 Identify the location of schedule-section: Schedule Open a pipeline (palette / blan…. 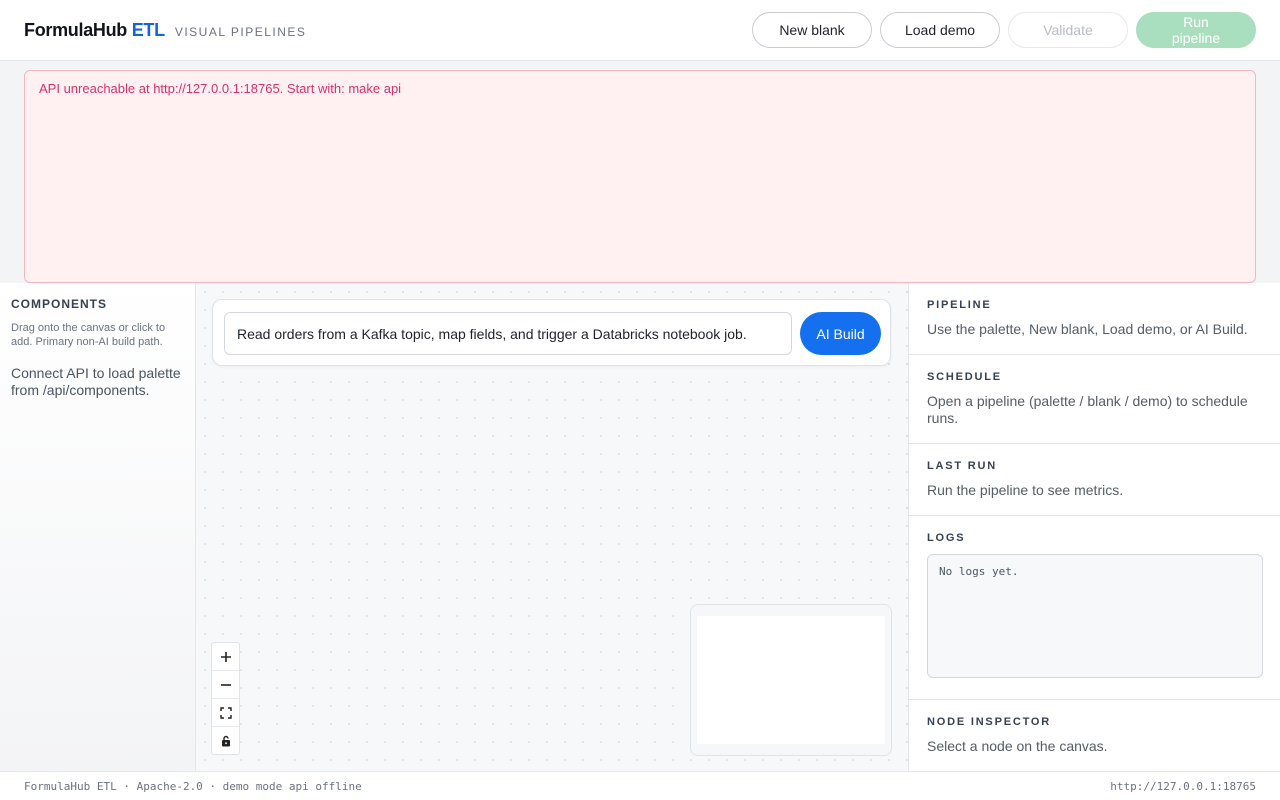
(1094, 399).